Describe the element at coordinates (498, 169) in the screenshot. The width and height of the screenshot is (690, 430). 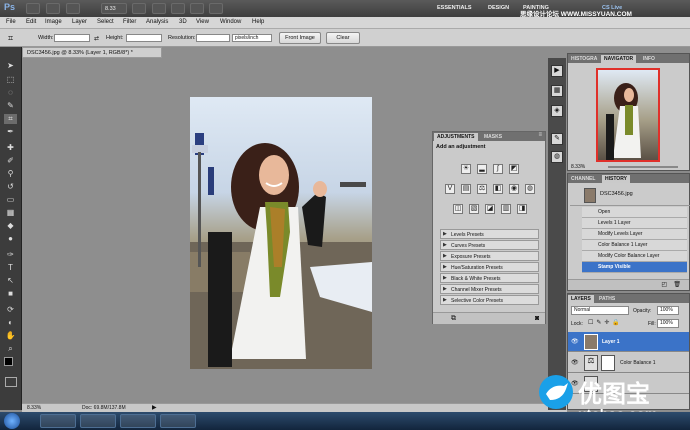
I see `curves-icon: ∫` at that location.